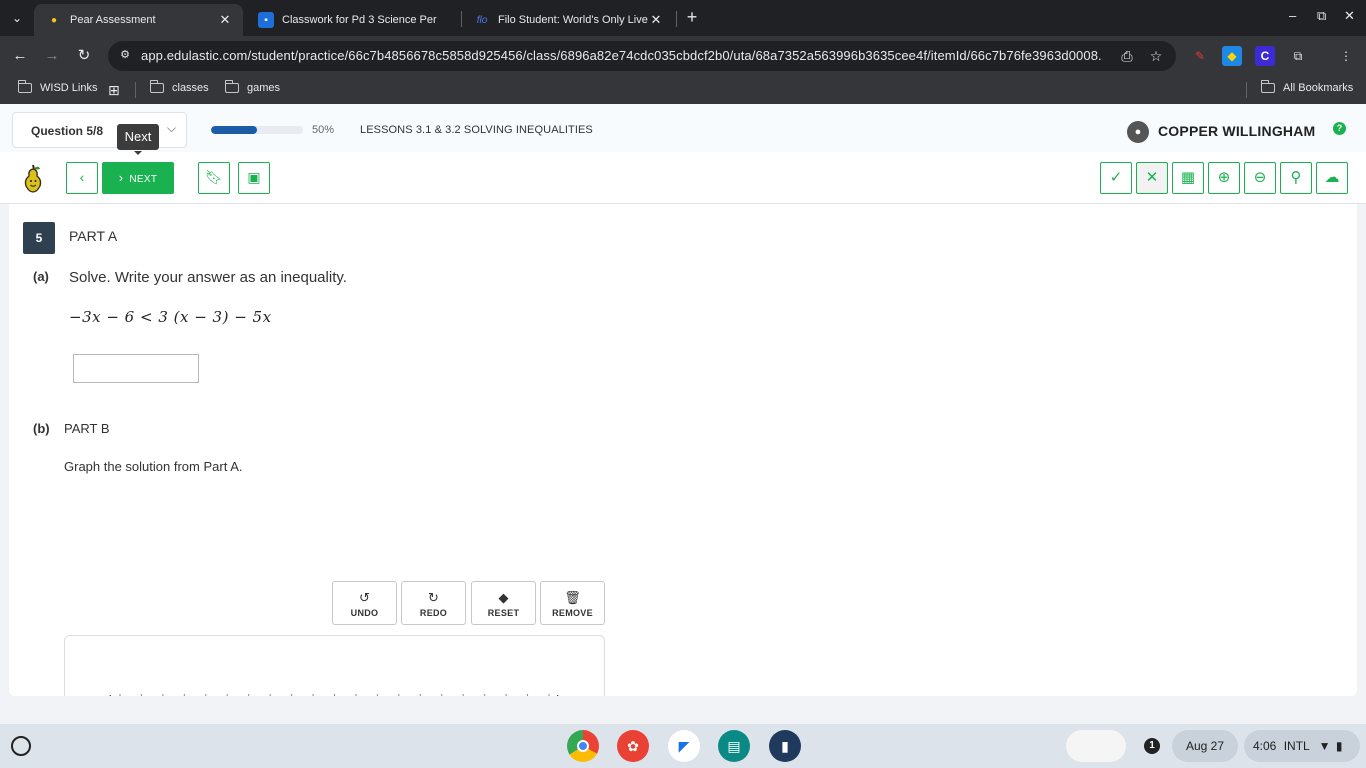  I want to click on pear-logo-icon, so click(33, 178).